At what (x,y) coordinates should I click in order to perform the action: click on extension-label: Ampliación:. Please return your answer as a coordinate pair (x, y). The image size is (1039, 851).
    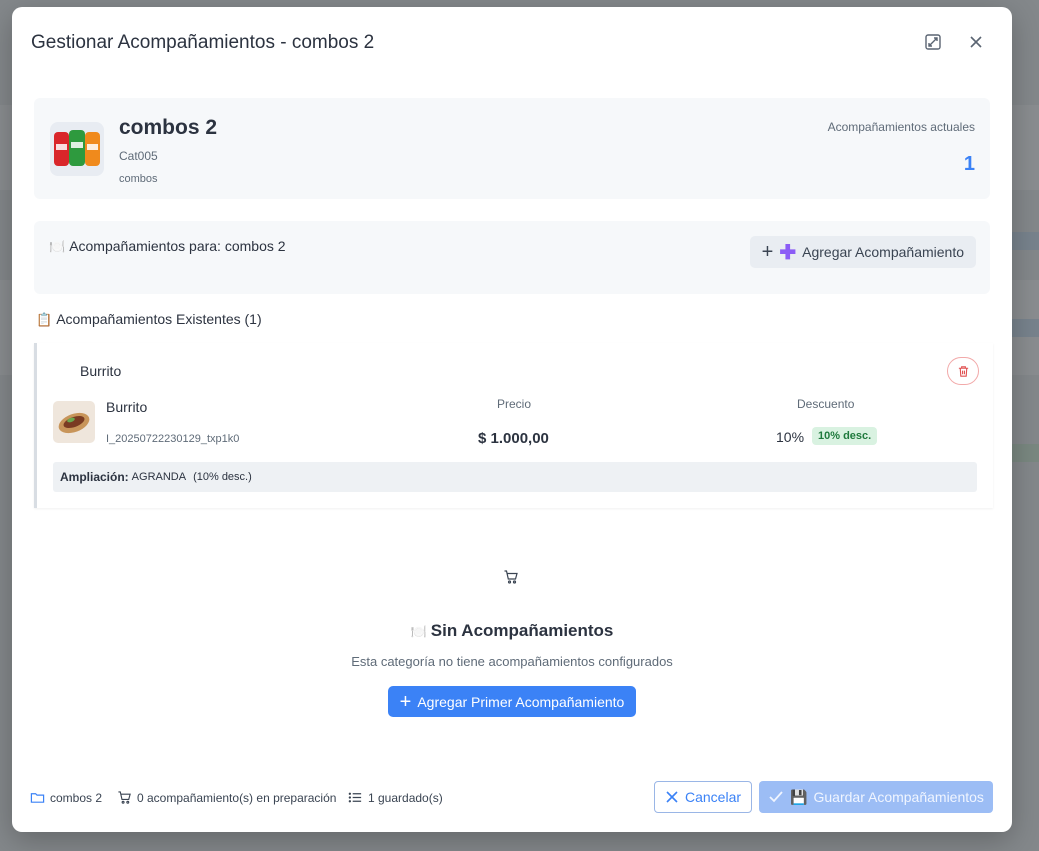
    Looking at the image, I should click on (94, 477).